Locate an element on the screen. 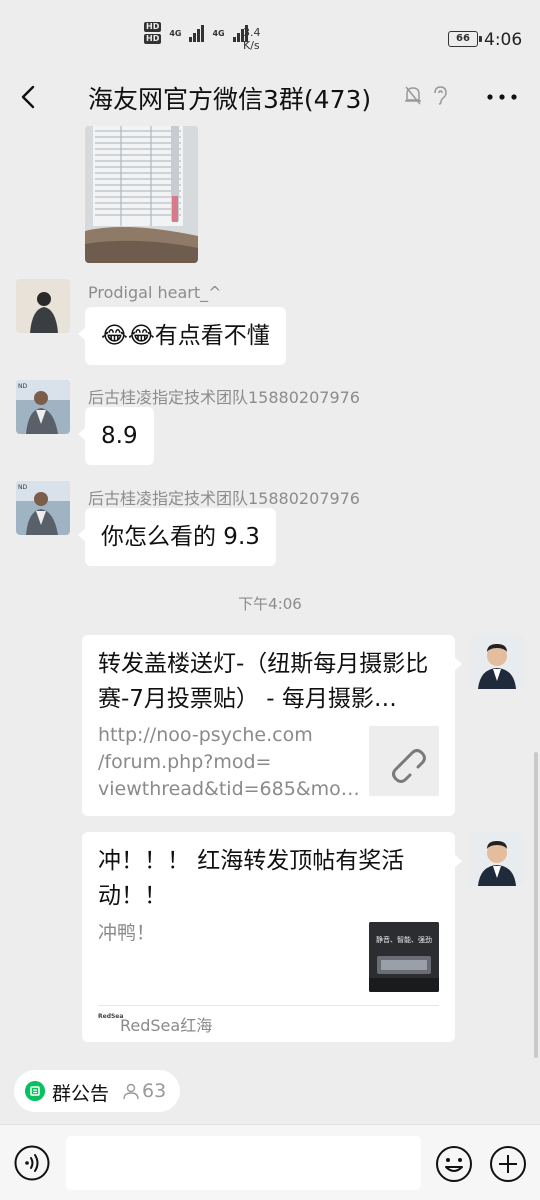 Image resolution: width=540 pixels, height=1200 pixels. link-thumbnail is located at coordinates (404, 761).